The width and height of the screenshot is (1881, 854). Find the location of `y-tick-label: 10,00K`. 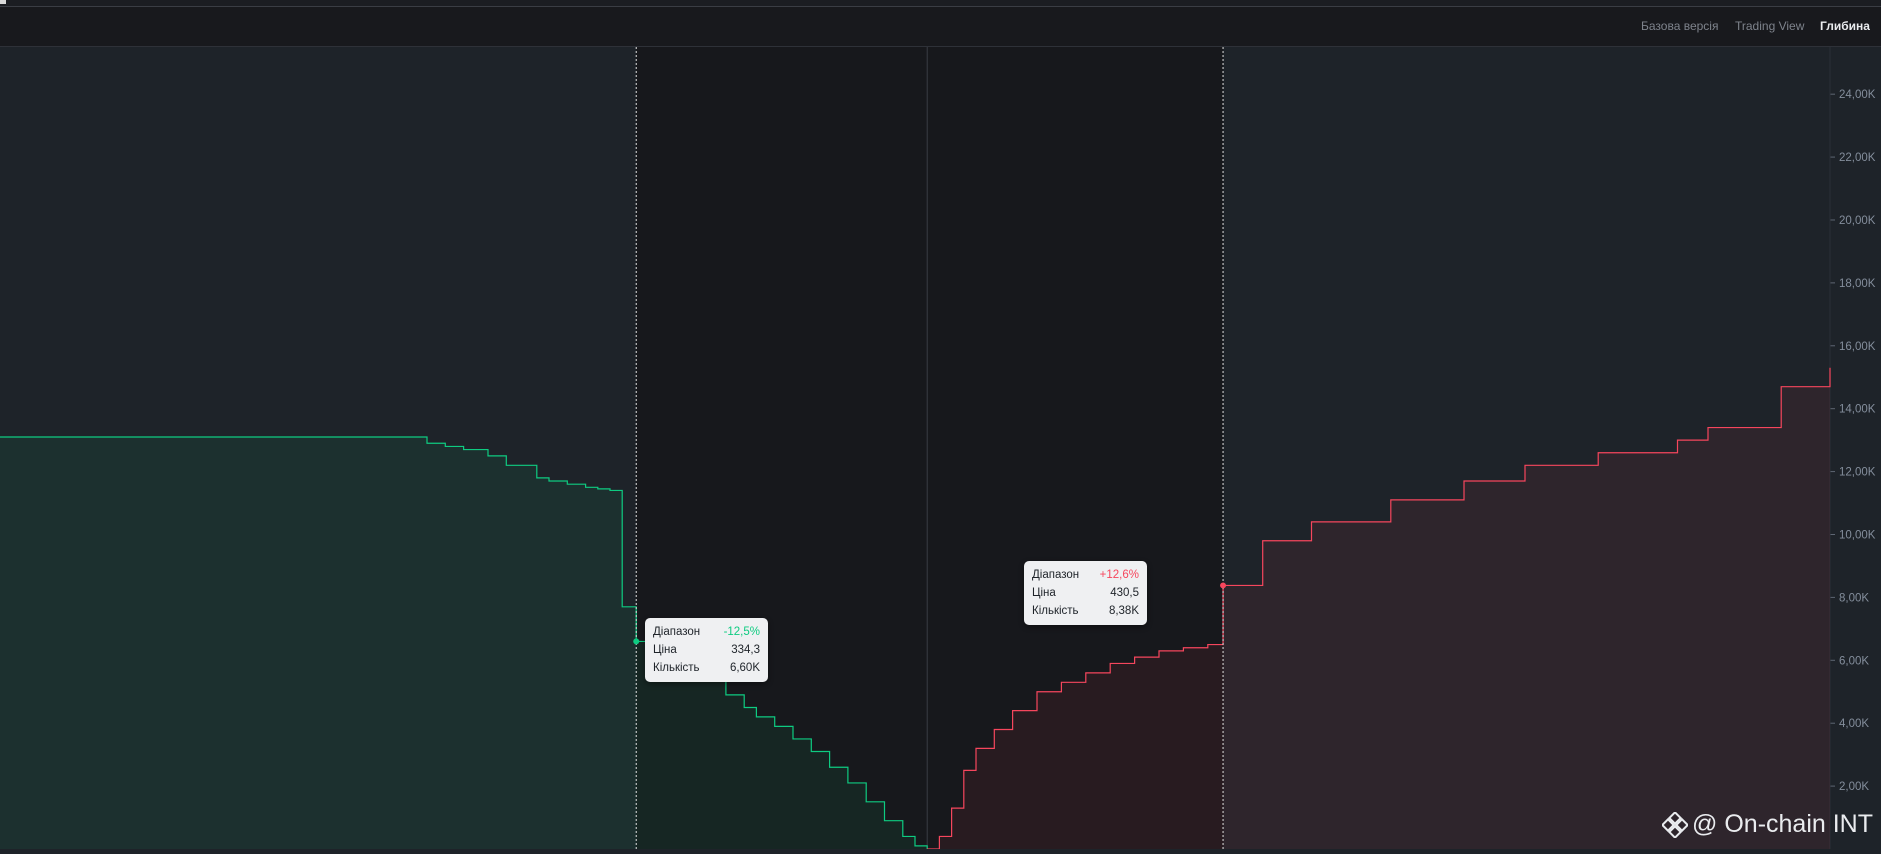

y-tick-label: 10,00K is located at coordinates (1857, 535).